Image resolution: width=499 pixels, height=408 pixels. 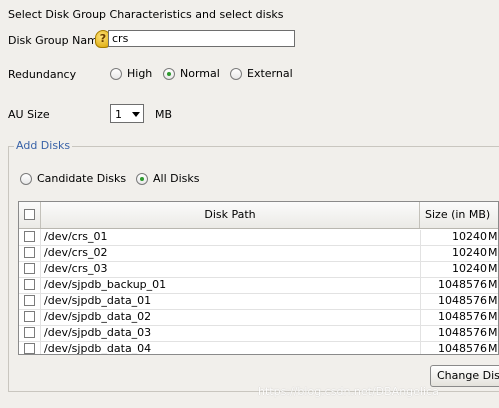 I want to click on select-all-cell, so click(x=30, y=215).